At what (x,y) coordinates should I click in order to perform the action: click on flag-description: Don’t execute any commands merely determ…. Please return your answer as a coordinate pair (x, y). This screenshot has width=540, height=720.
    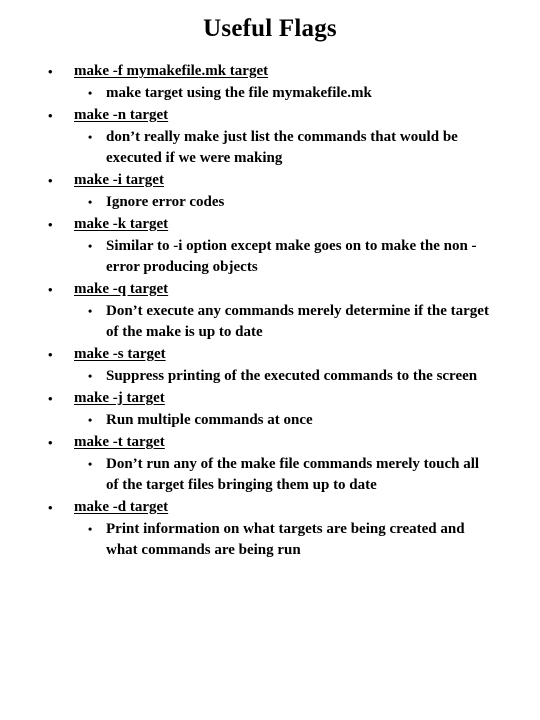
    Looking at the image, I should click on (297, 321).